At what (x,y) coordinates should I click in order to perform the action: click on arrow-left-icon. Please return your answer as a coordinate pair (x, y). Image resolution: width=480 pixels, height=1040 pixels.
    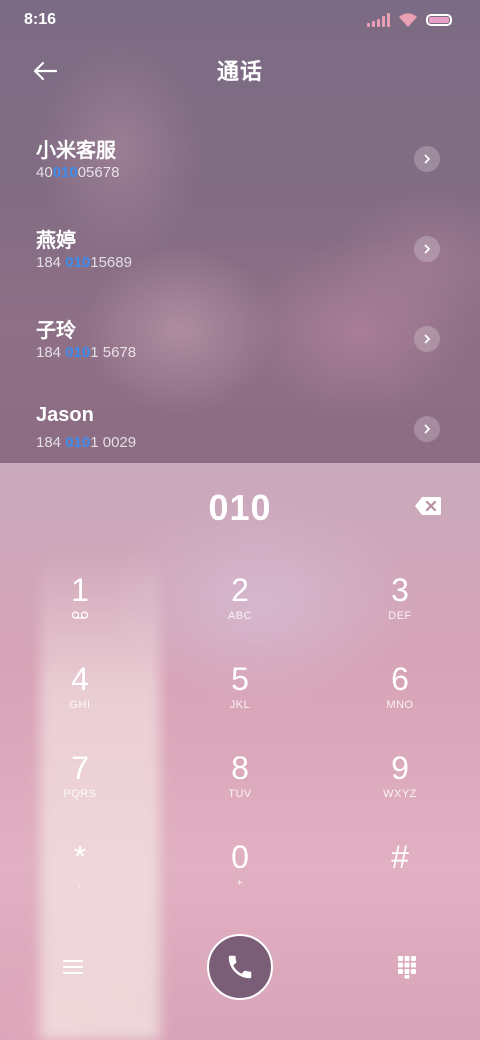
    Looking at the image, I should click on (45, 71).